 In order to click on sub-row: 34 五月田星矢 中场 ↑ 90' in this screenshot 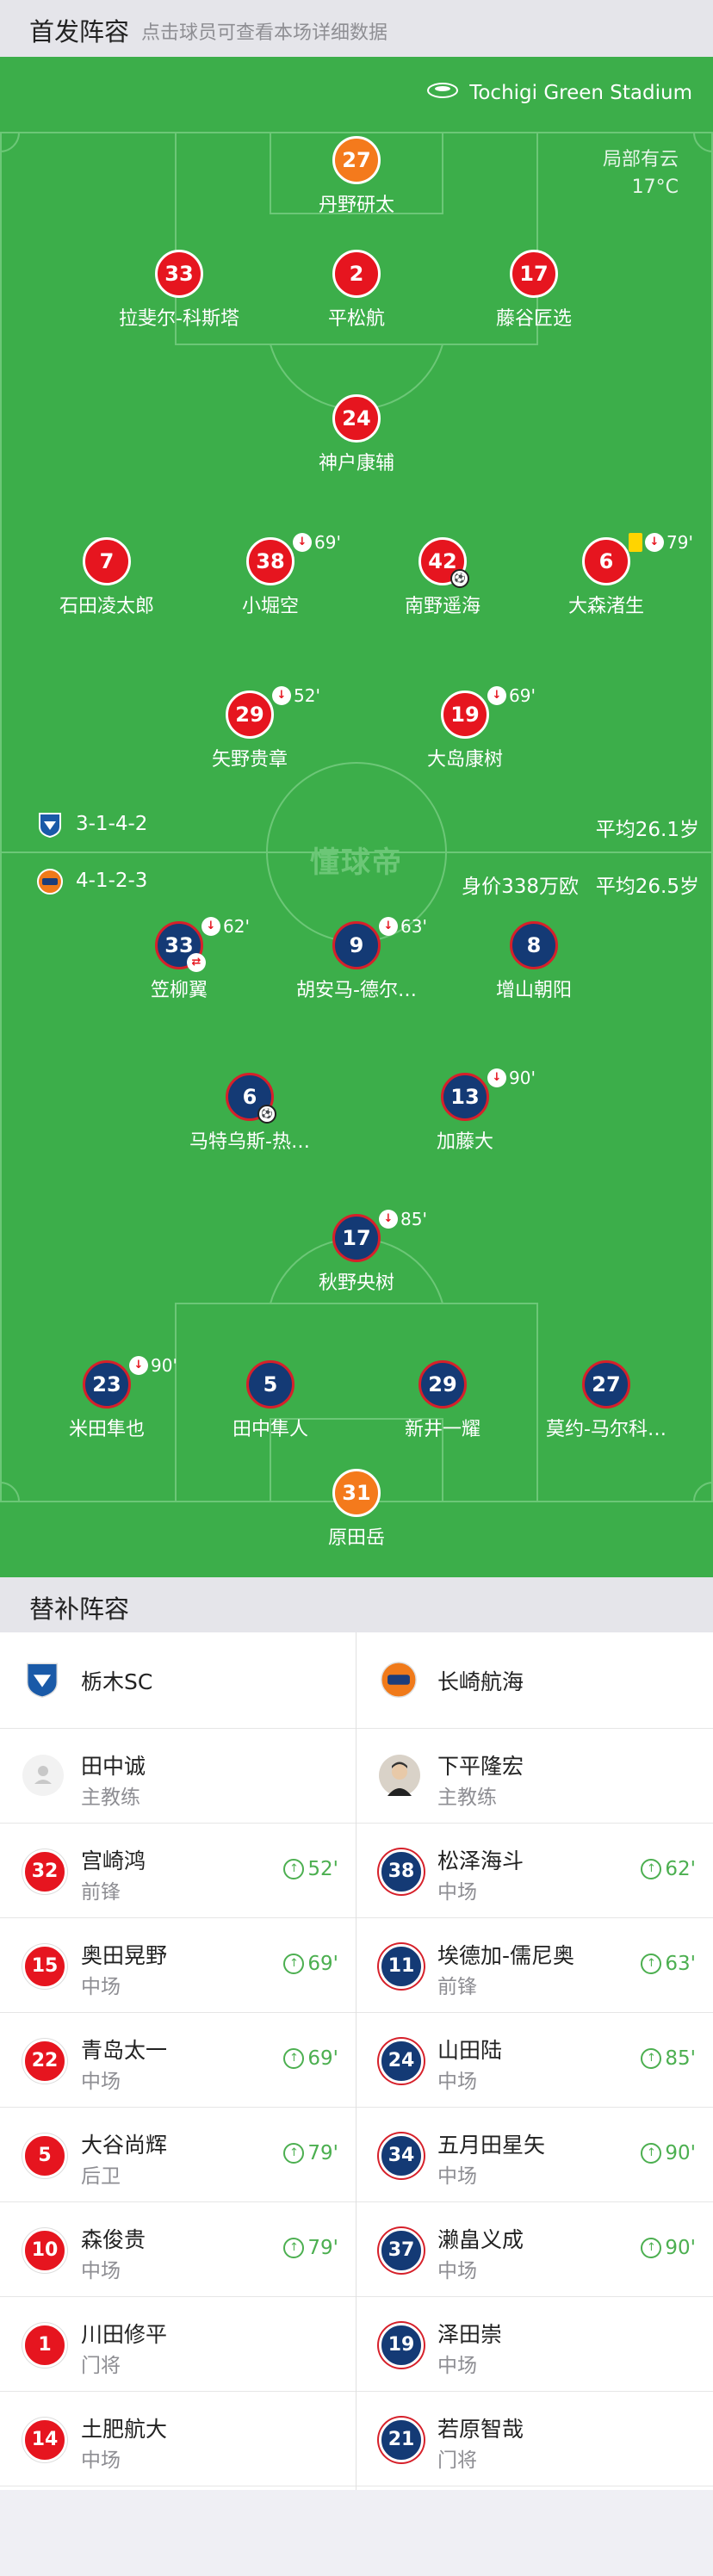, I will do `click(535, 2155)`.